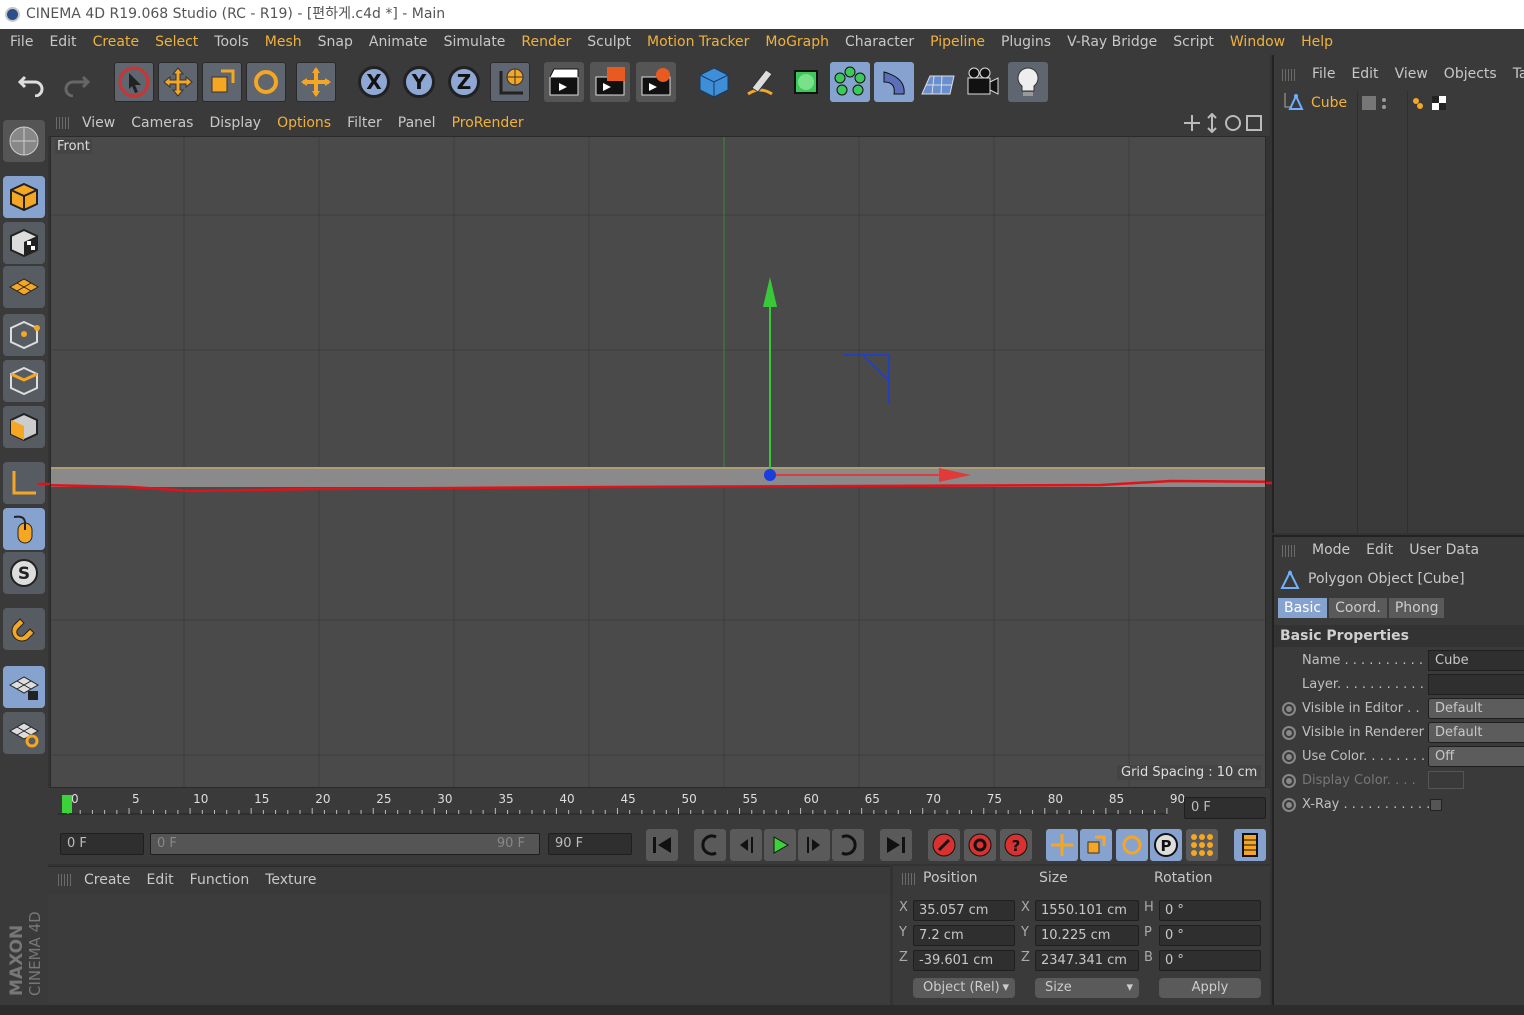  What do you see at coordinates (510, 82) in the screenshot?
I see `coordinate-system-button` at bounding box center [510, 82].